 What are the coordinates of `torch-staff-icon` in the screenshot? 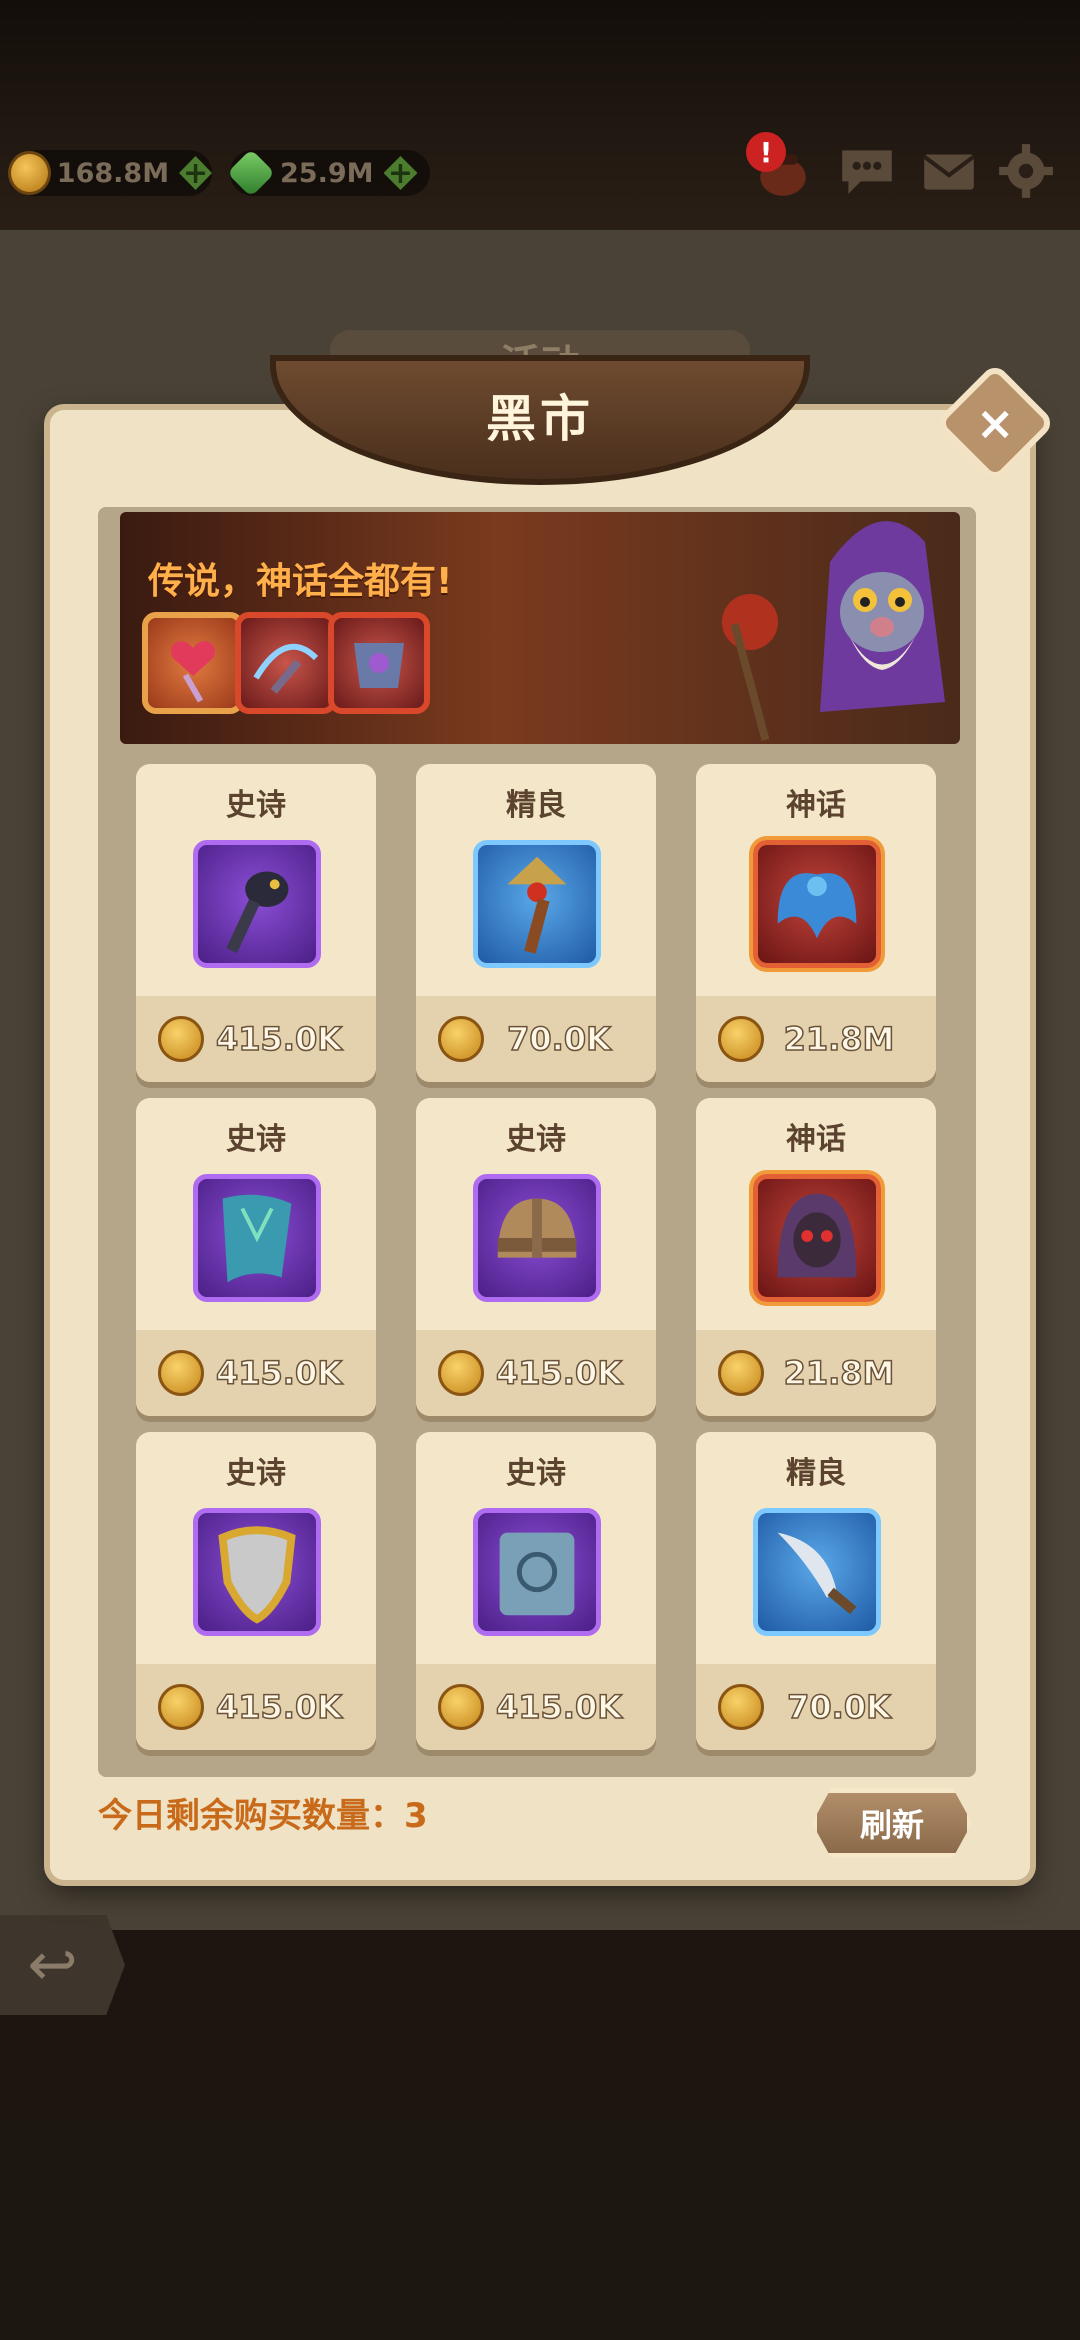 It's located at (537, 904).